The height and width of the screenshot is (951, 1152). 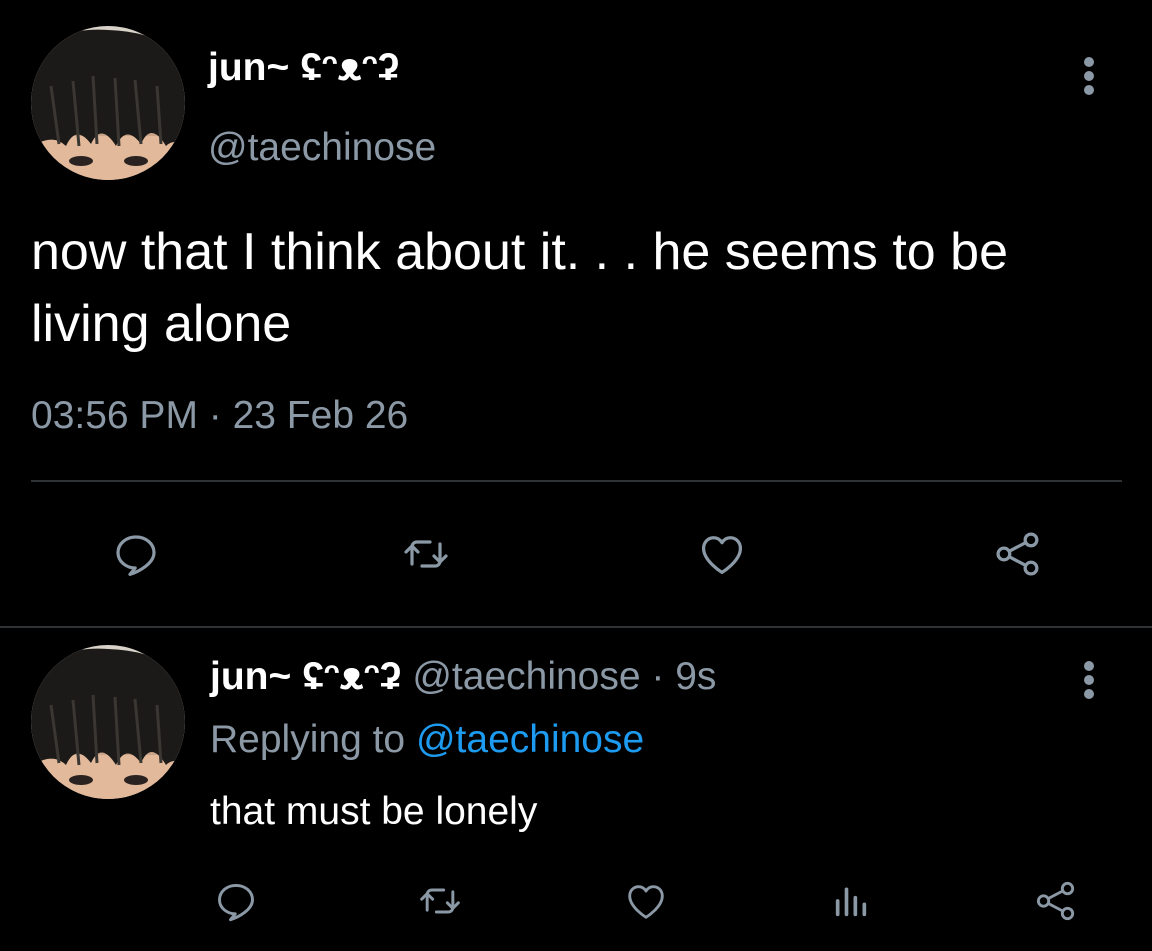 I want to click on analytics-icon, so click(x=851, y=902).